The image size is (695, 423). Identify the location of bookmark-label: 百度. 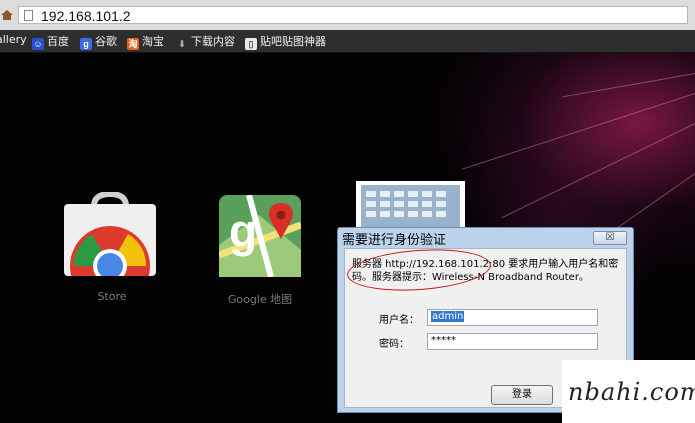
(58, 41).